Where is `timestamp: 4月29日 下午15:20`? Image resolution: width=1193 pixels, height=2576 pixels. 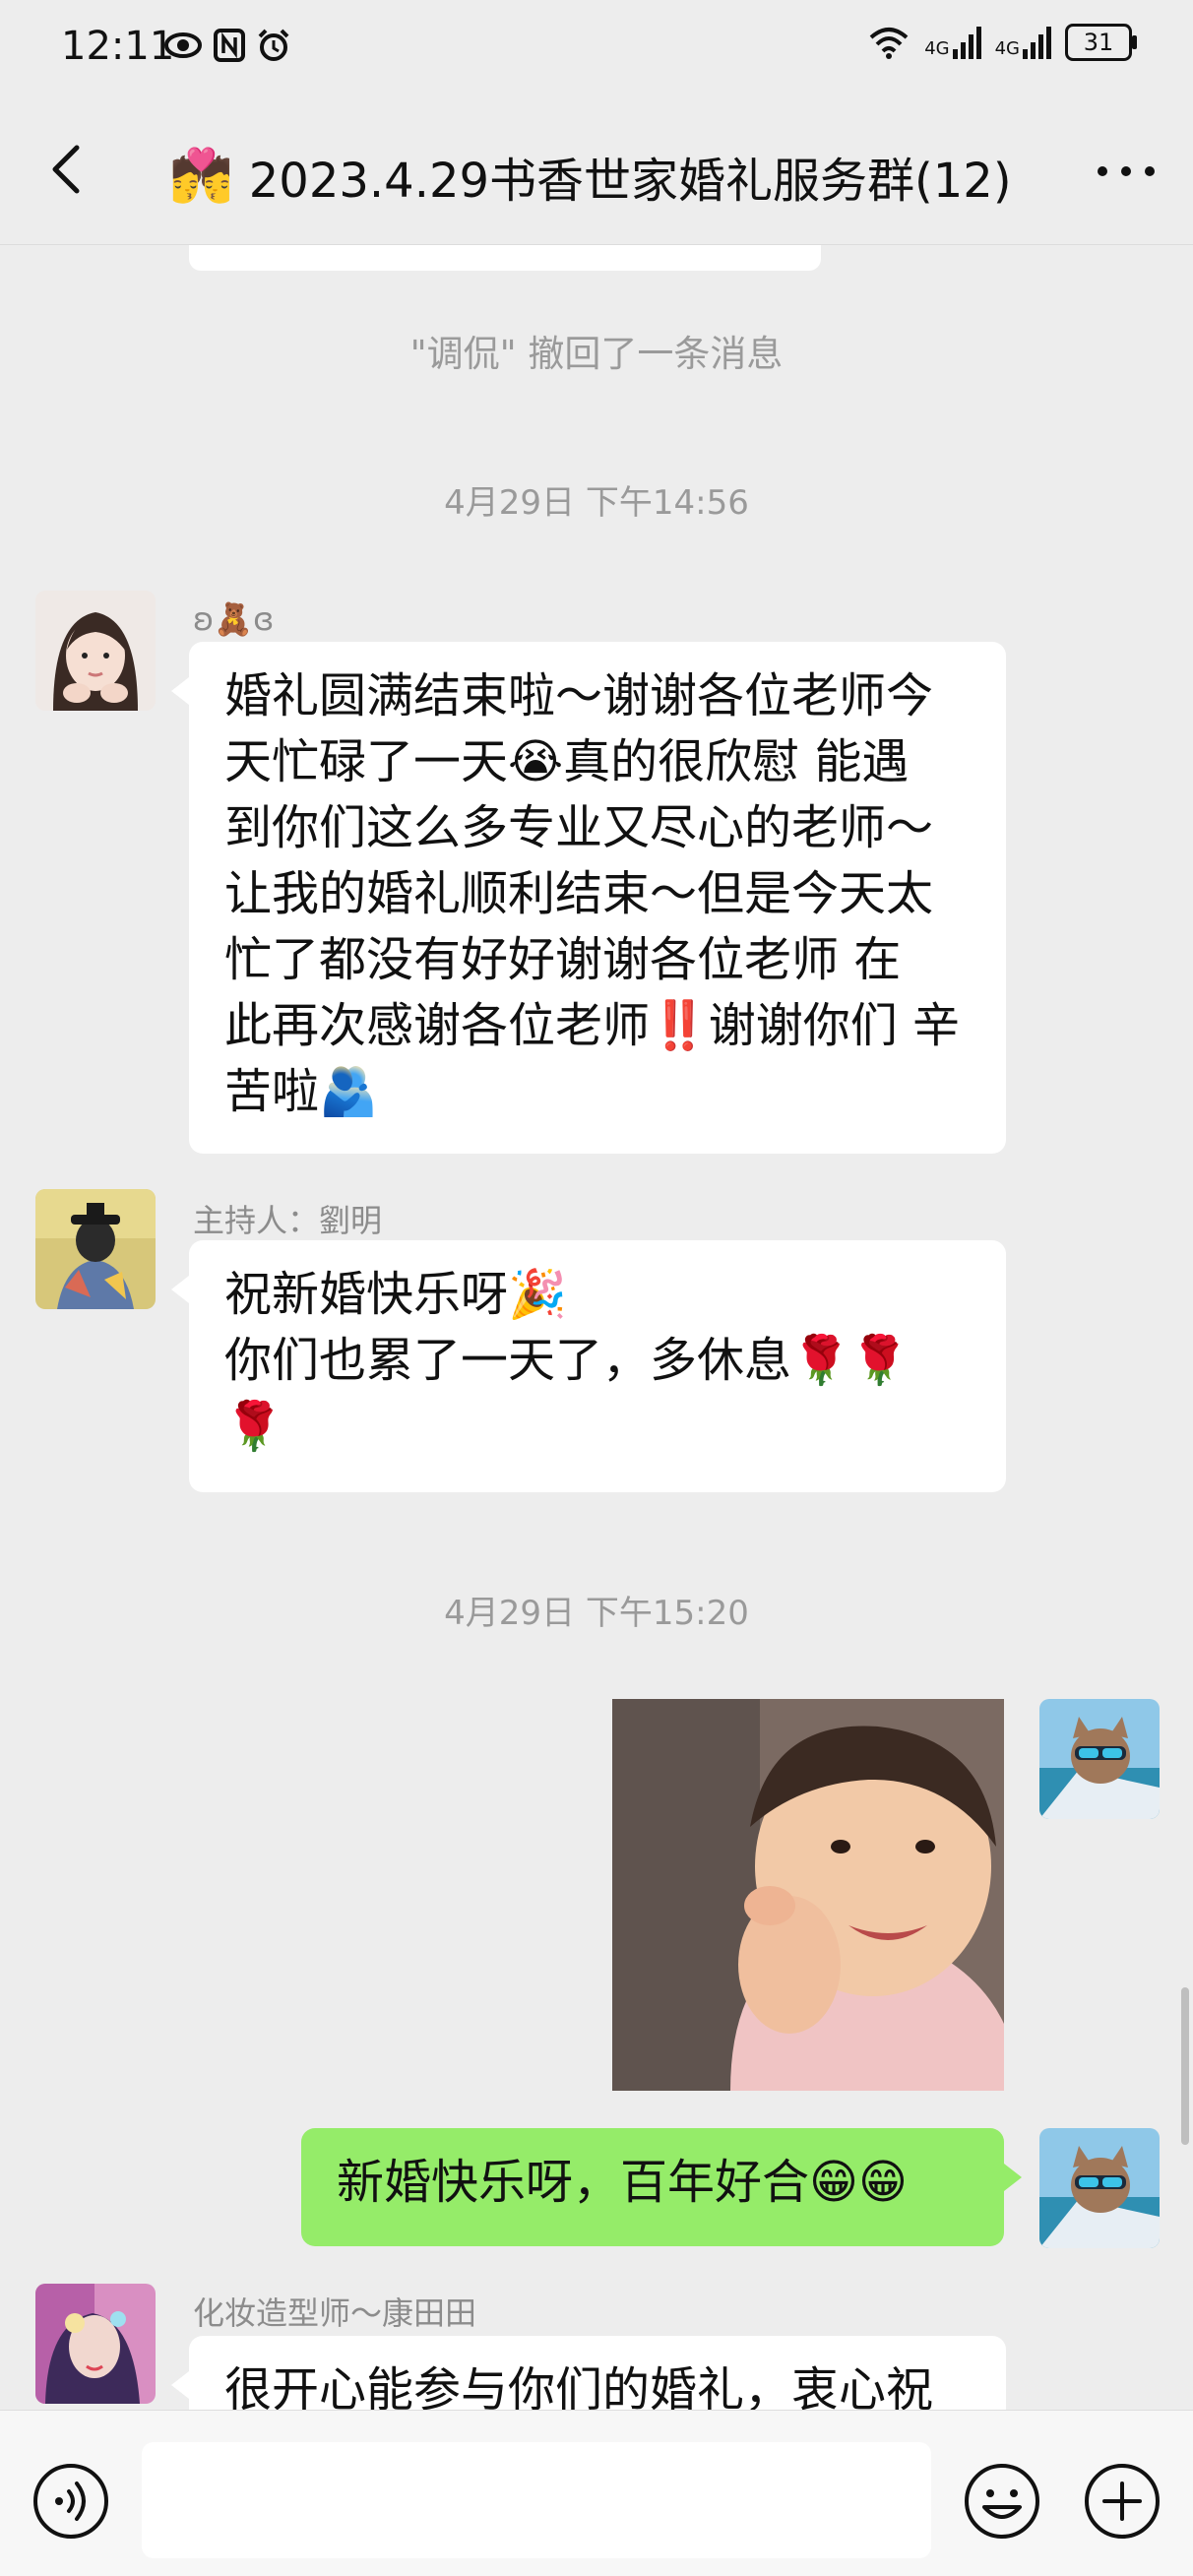 timestamp: 4月29日 下午15:20 is located at coordinates (596, 1613).